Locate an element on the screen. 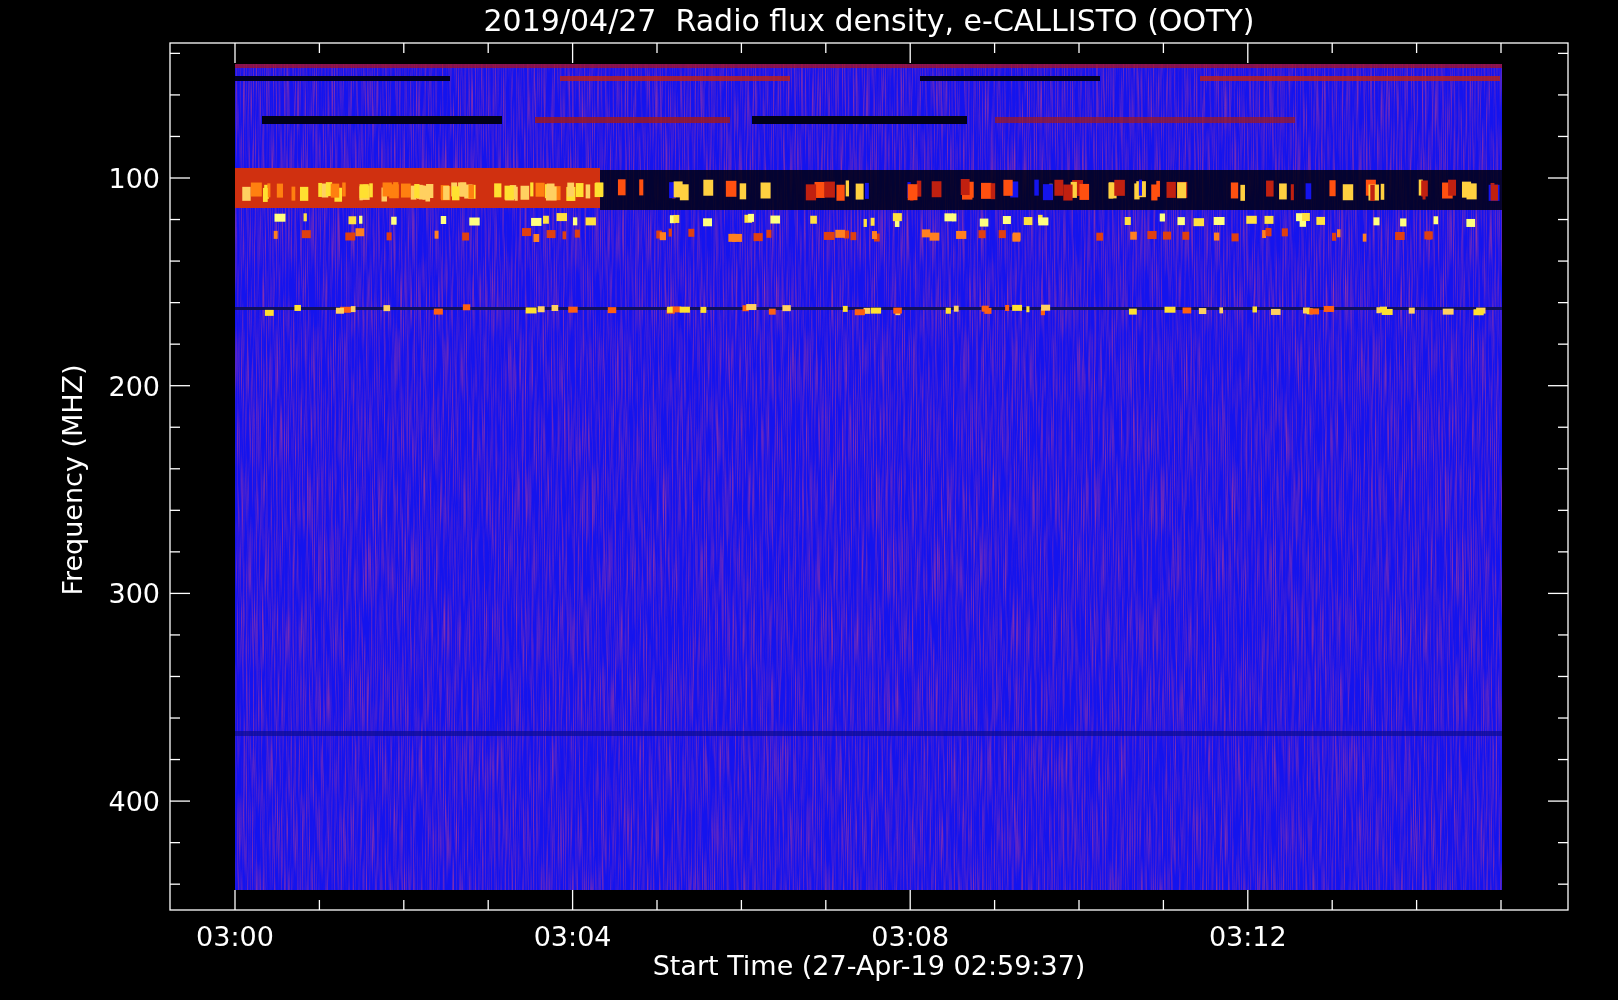 The width and height of the screenshot is (1618, 1000). tick-label: 100 is located at coordinates (134, 178).